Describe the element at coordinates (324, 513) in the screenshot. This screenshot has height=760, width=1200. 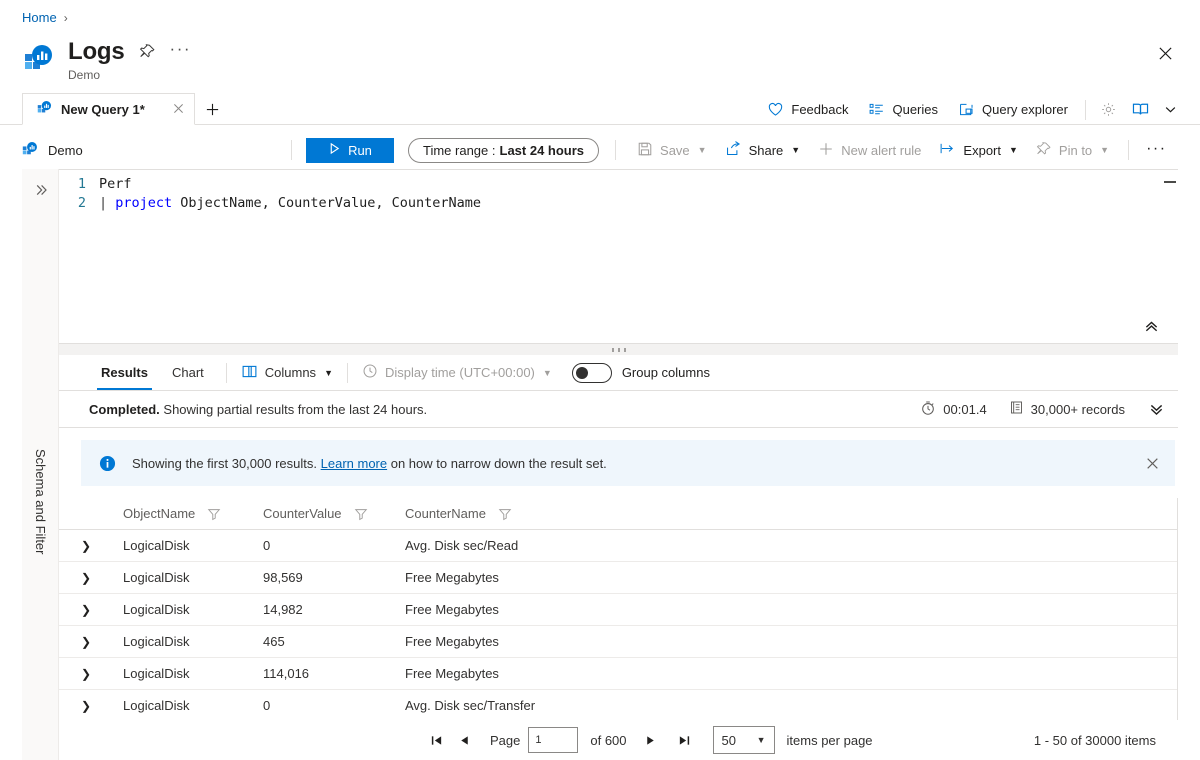
I see `column-header-countervalue: CounterValue` at that location.